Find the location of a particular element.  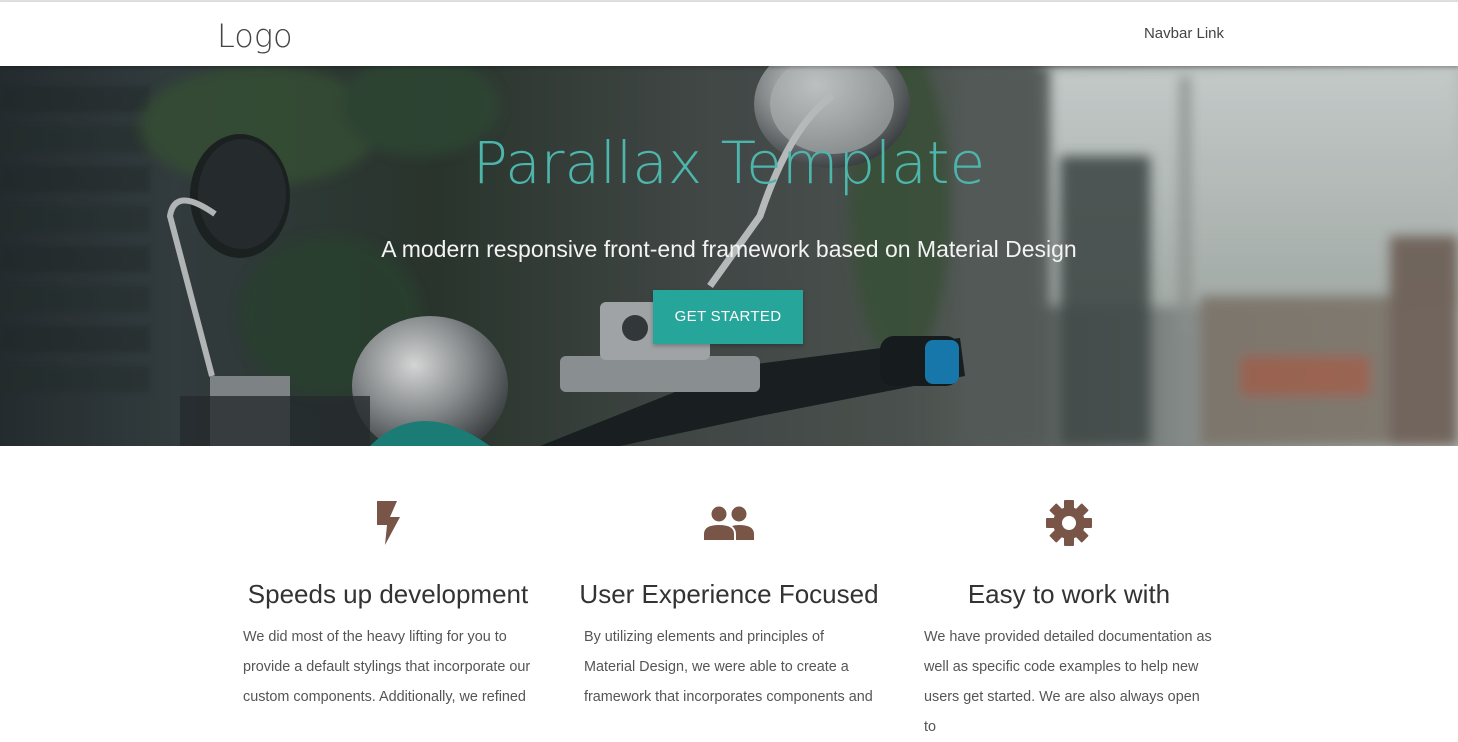

group-icon is located at coordinates (729, 523).